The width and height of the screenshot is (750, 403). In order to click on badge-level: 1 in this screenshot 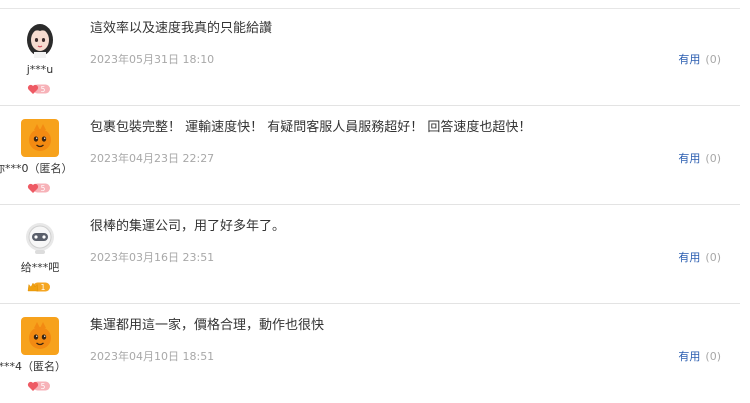, I will do `click(43, 287)`.